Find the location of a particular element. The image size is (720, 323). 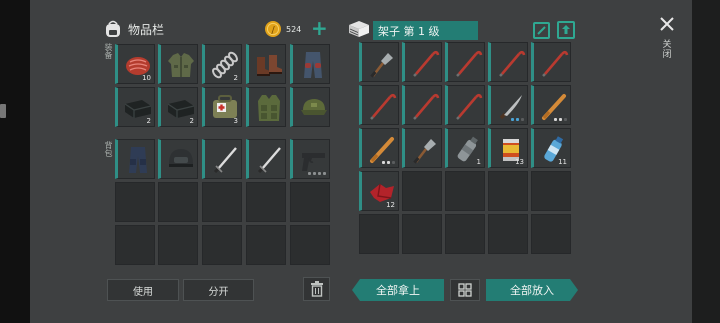

boots-icon is located at coordinates (269, 65).